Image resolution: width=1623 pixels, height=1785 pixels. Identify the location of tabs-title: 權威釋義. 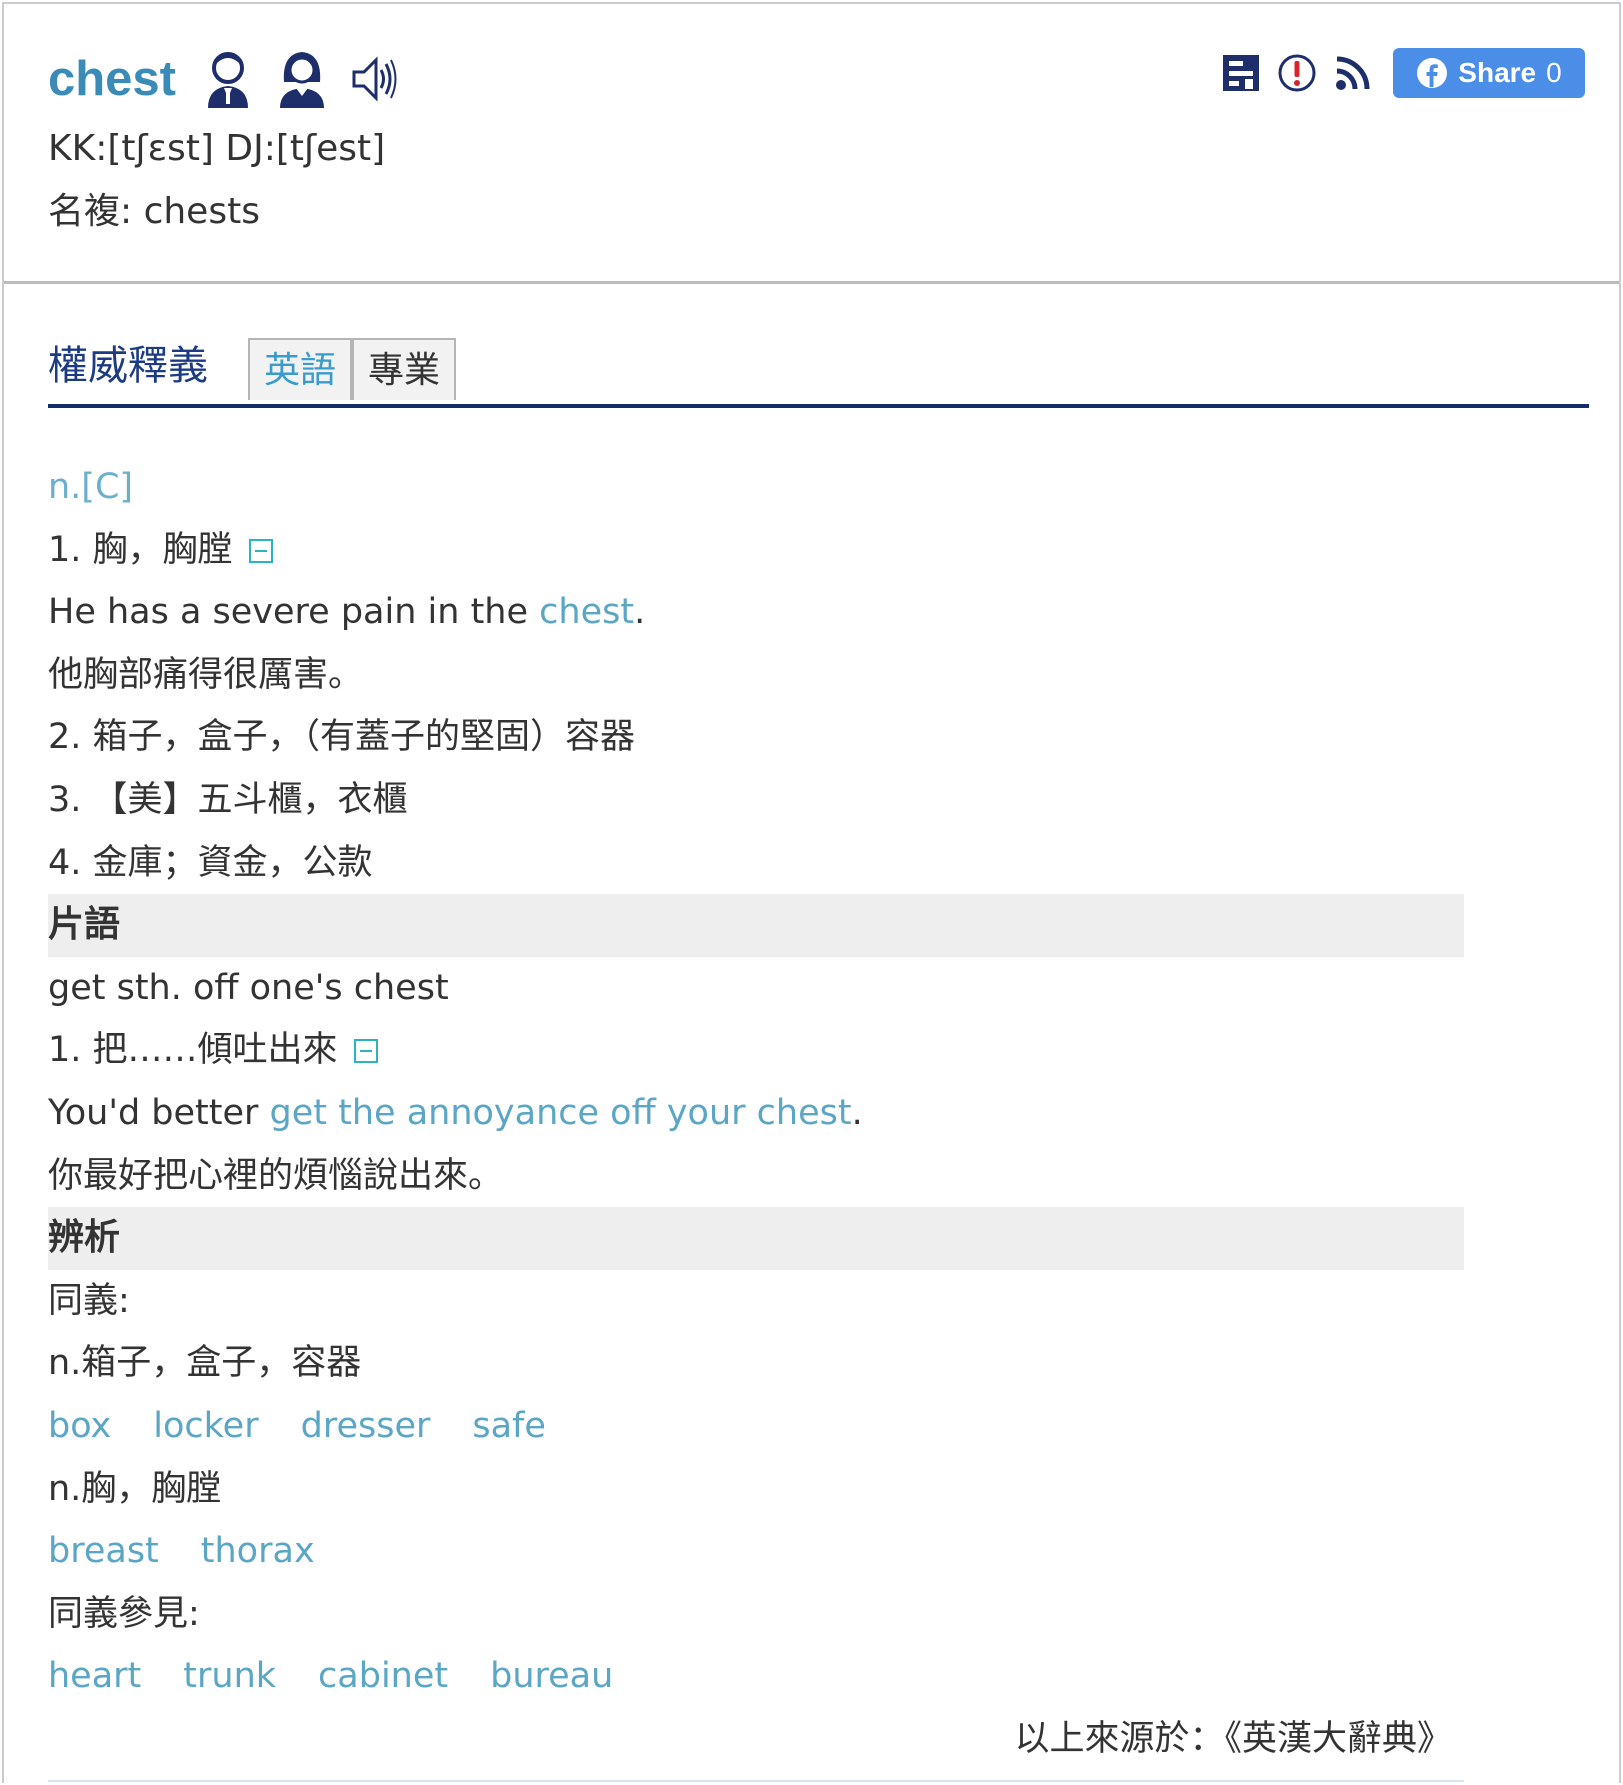
(128, 366).